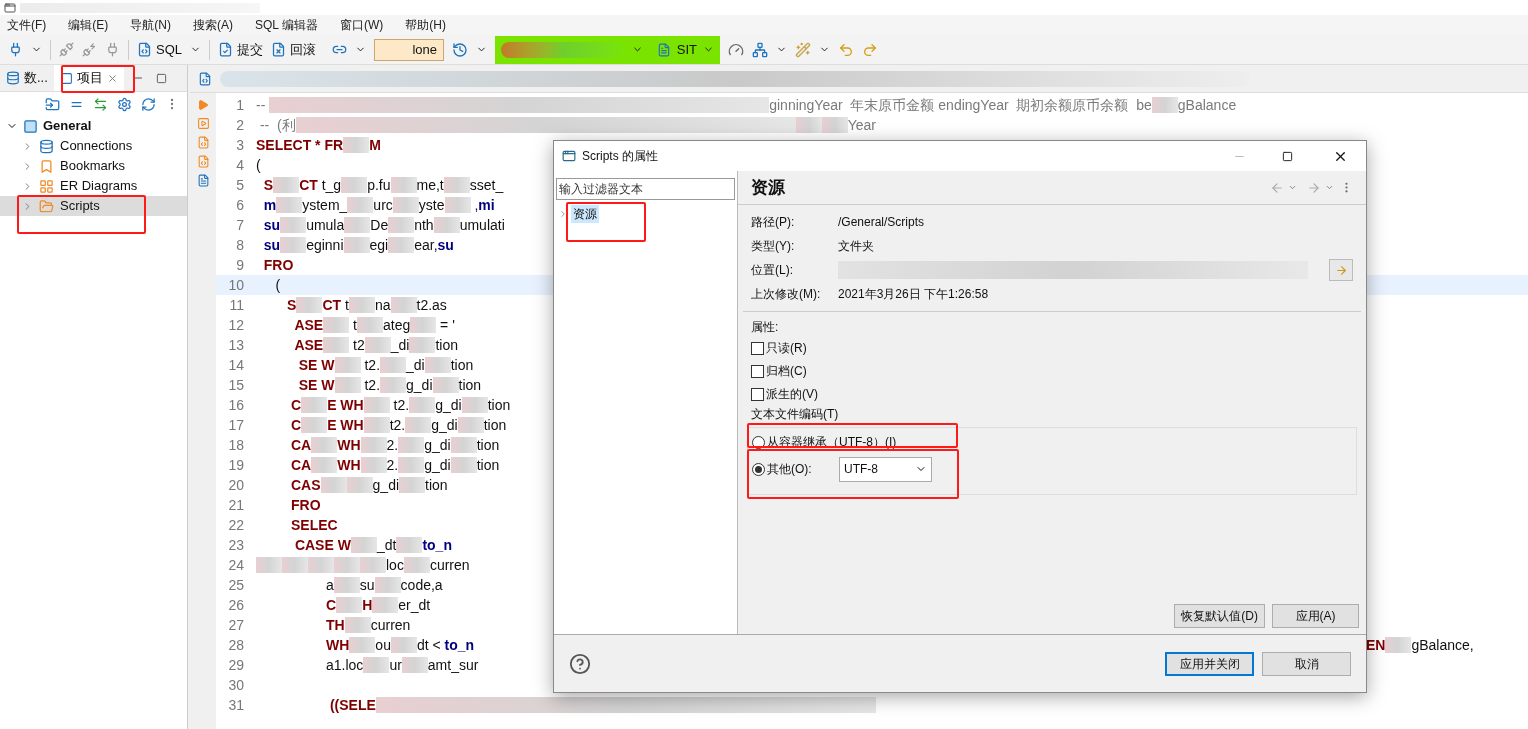 Image resolution: width=1528 pixels, height=729 pixels. I want to click on line-number: 27, so click(236, 625).